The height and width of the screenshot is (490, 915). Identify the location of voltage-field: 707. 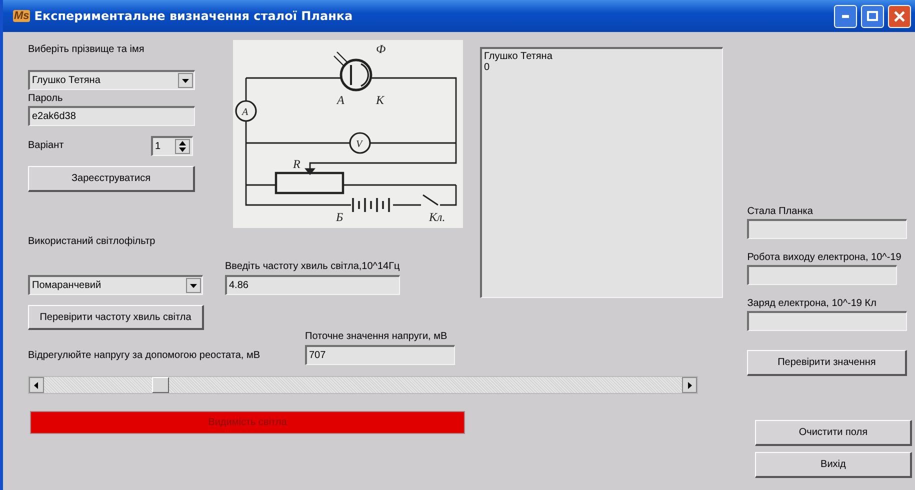
(380, 355).